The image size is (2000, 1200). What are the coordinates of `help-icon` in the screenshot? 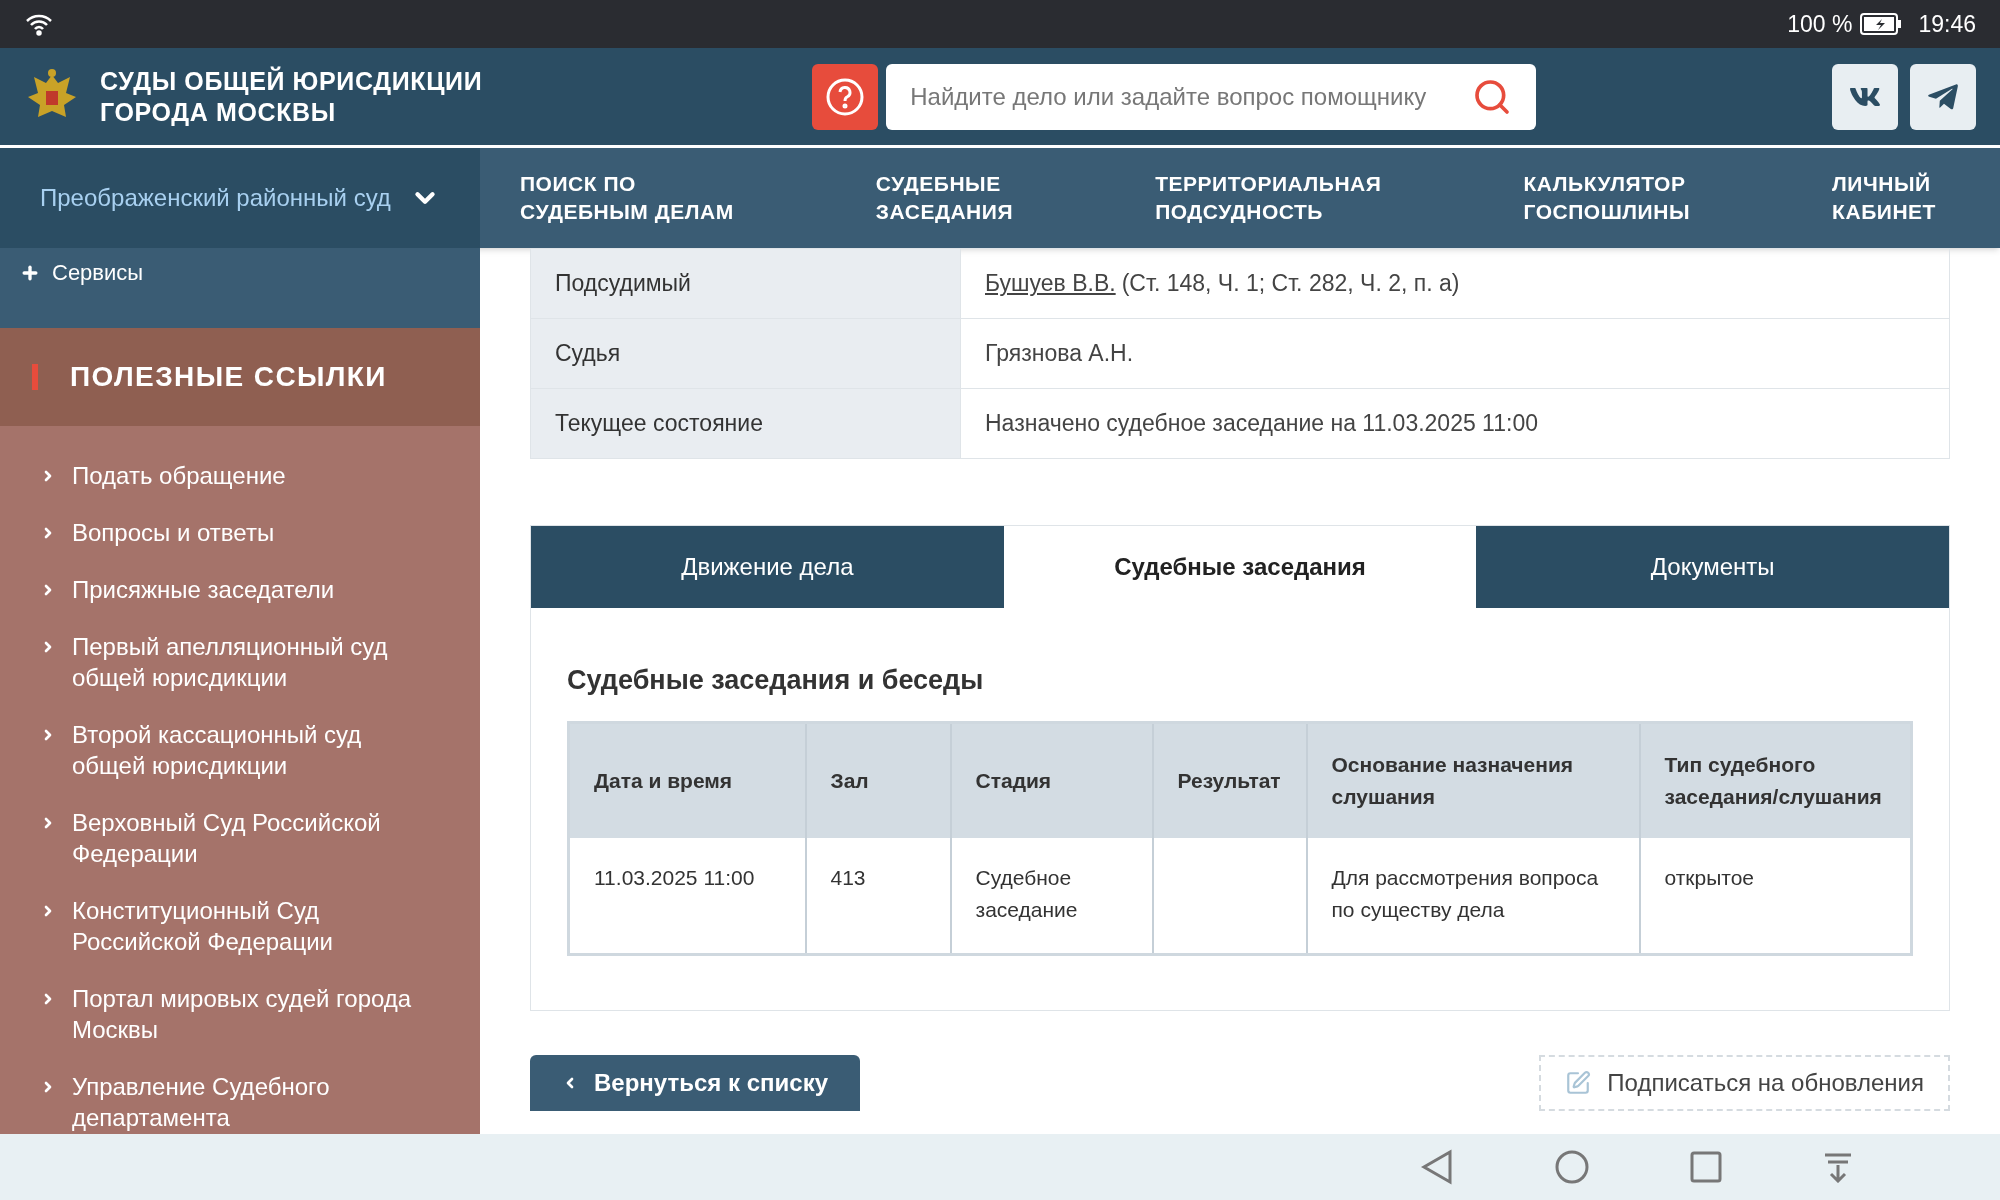 It's located at (845, 96).